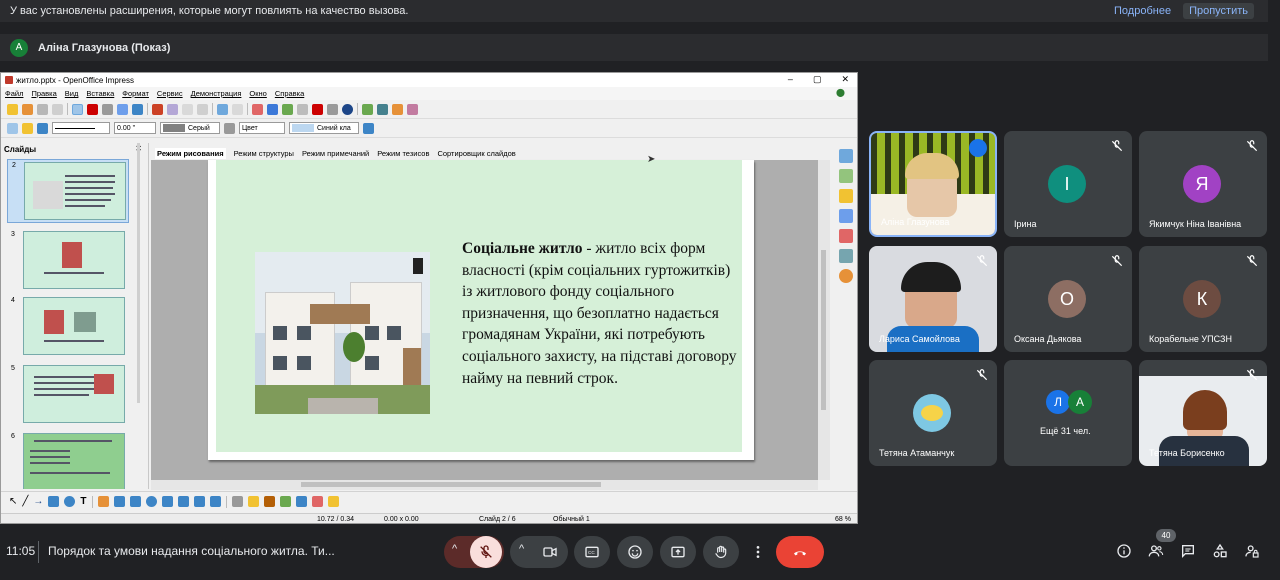 The width and height of the screenshot is (1280, 580). What do you see at coordinates (199, 501) in the screenshot?
I see `callouts-icon` at bounding box center [199, 501].